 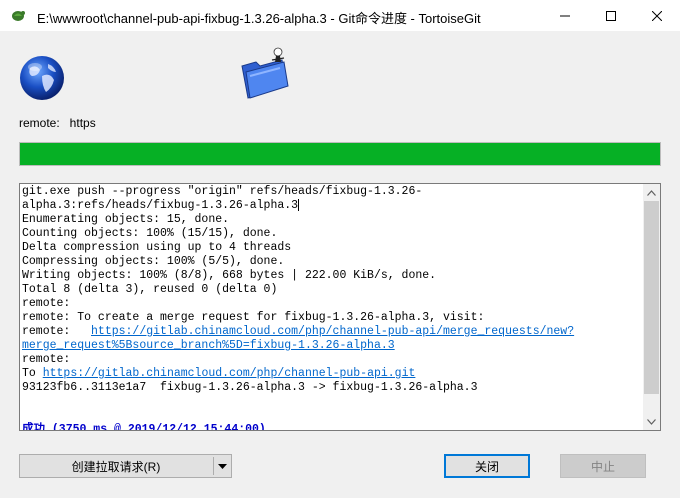 I want to click on log-text: Counting objects: 100% (15/15), done., so click(x=150, y=233).